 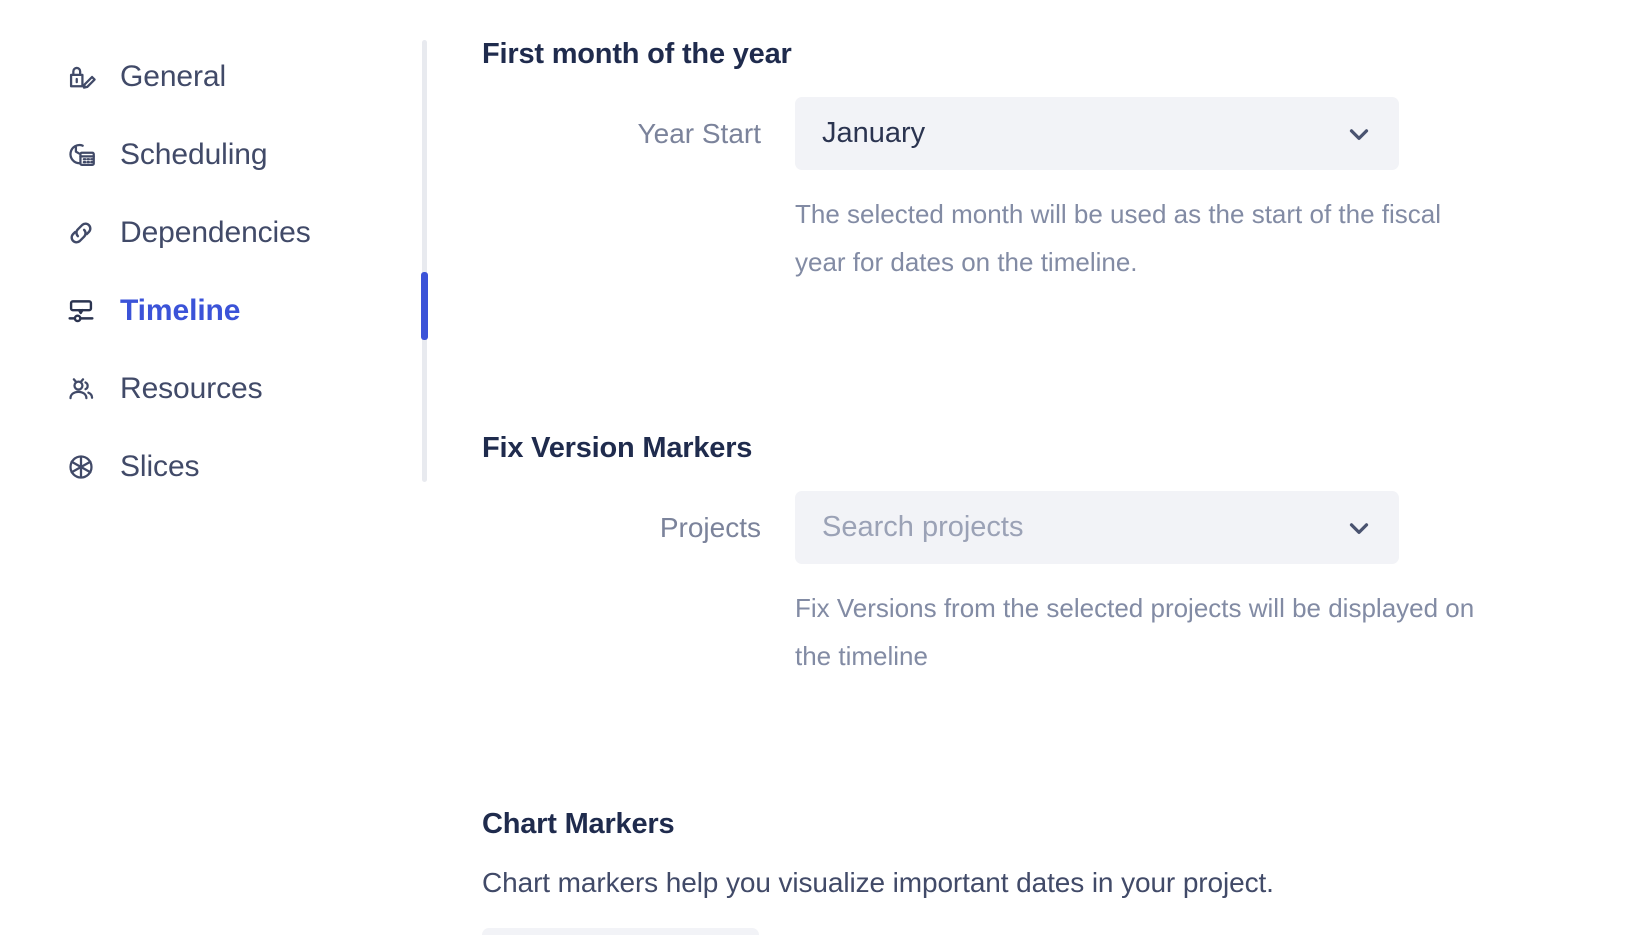 I want to click on year-start-selected-value: January, so click(x=874, y=133).